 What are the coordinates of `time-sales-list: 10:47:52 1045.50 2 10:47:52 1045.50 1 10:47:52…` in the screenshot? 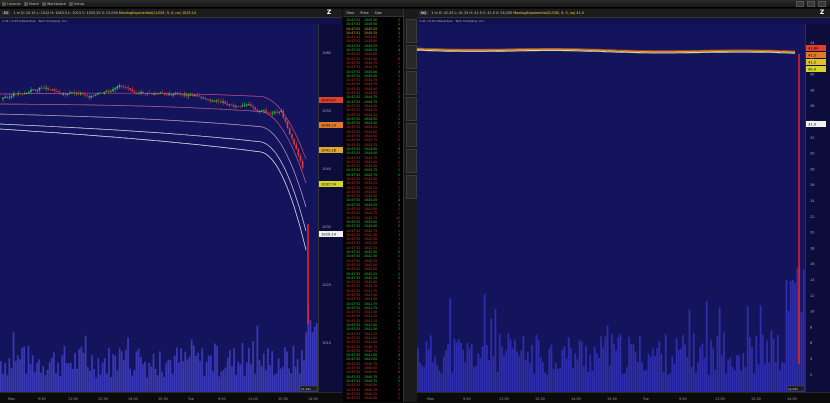 It's located at (373, 210).